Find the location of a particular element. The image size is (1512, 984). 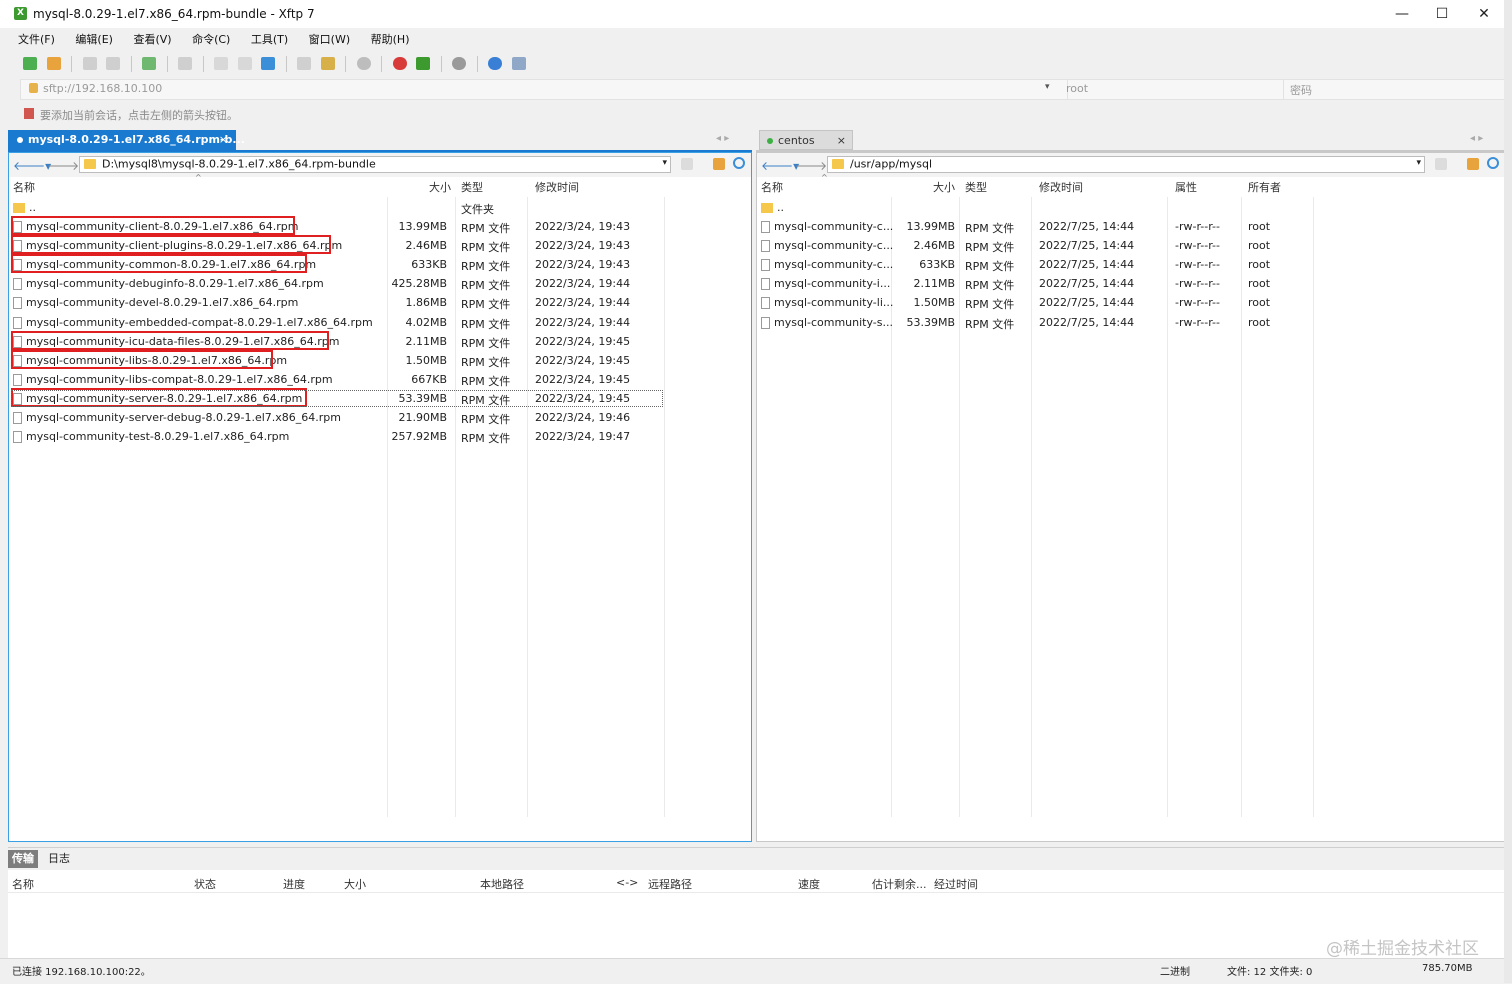

globe-icon is located at coordinates (363, 63).